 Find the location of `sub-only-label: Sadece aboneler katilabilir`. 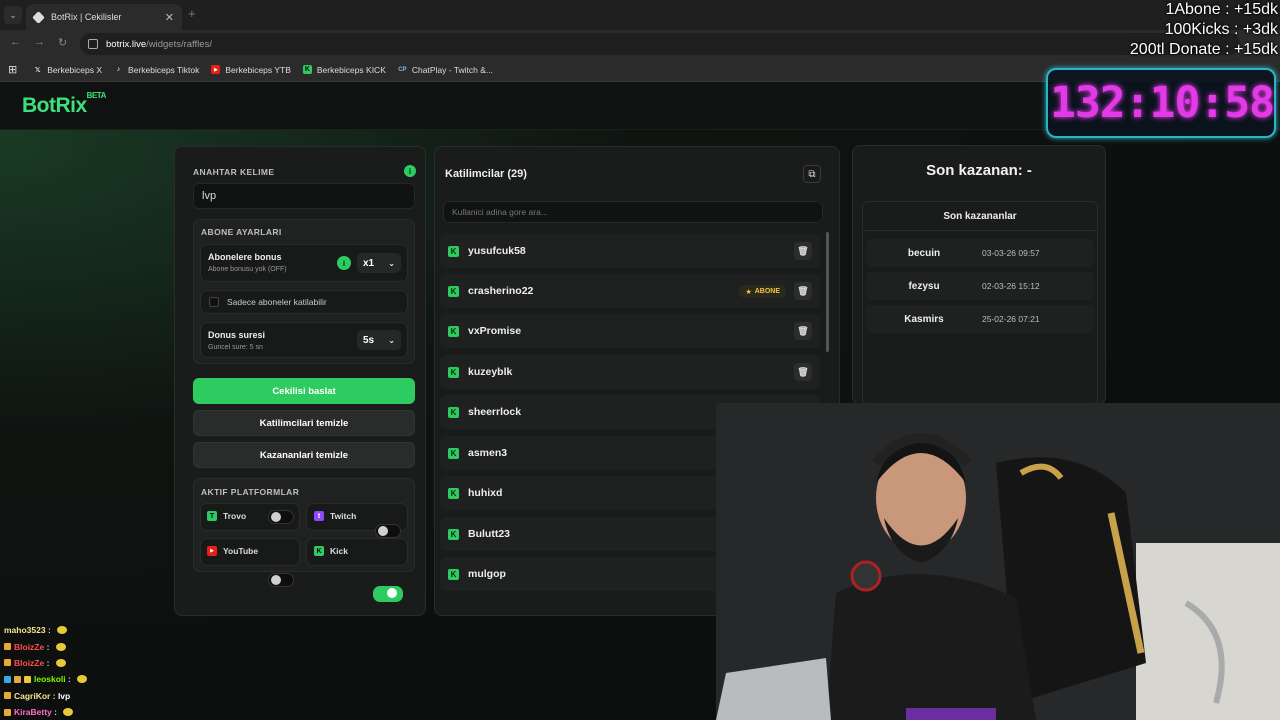

sub-only-label: Sadece aboneler katilabilir is located at coordinates (277, 302).